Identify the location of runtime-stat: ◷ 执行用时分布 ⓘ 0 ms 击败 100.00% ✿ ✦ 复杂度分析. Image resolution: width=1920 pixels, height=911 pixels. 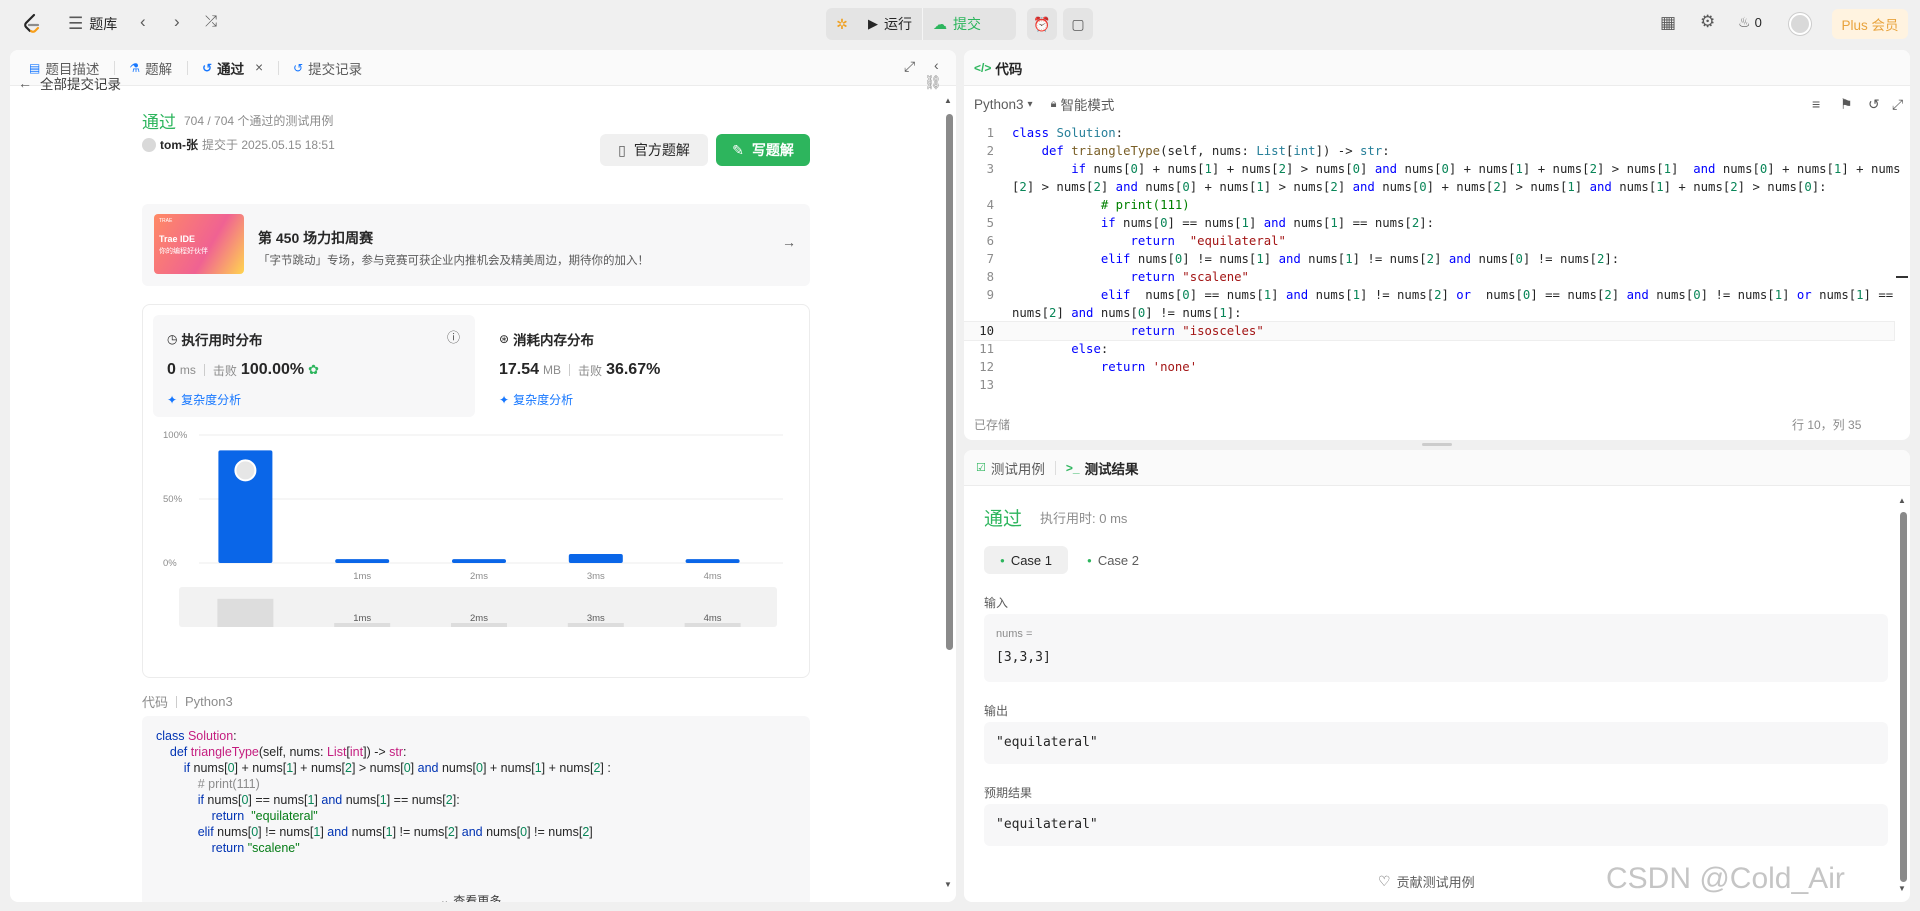
(314, 366).